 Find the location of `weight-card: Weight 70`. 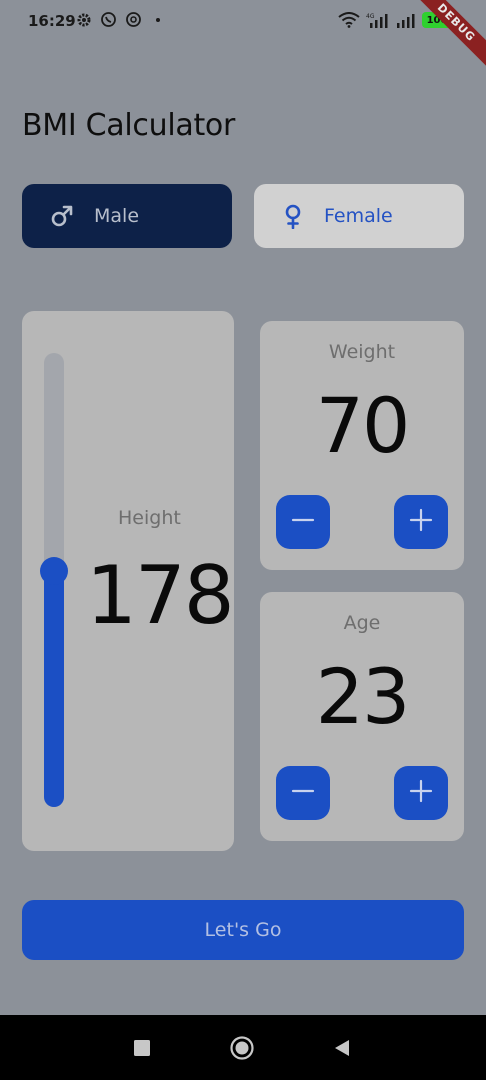

weight-card: Weight 70 is located at coordinates (362, 445).